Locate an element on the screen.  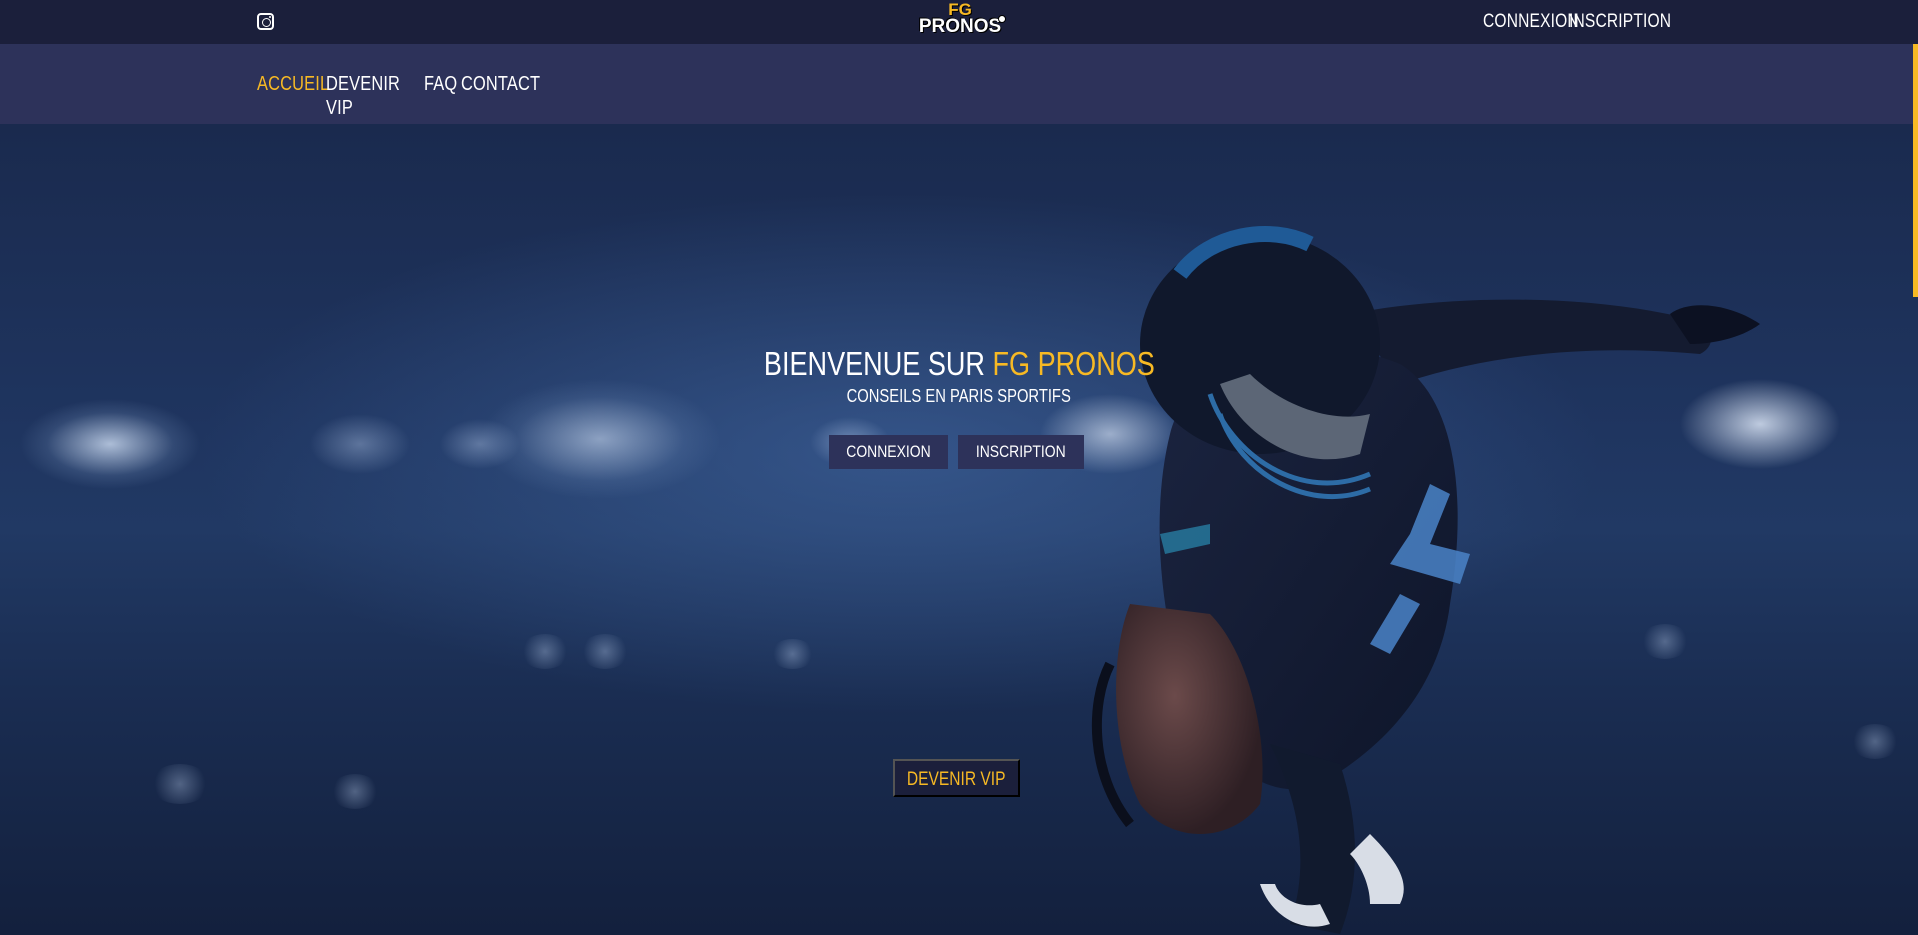
instagram-icon is located at coordinates (265, 21).